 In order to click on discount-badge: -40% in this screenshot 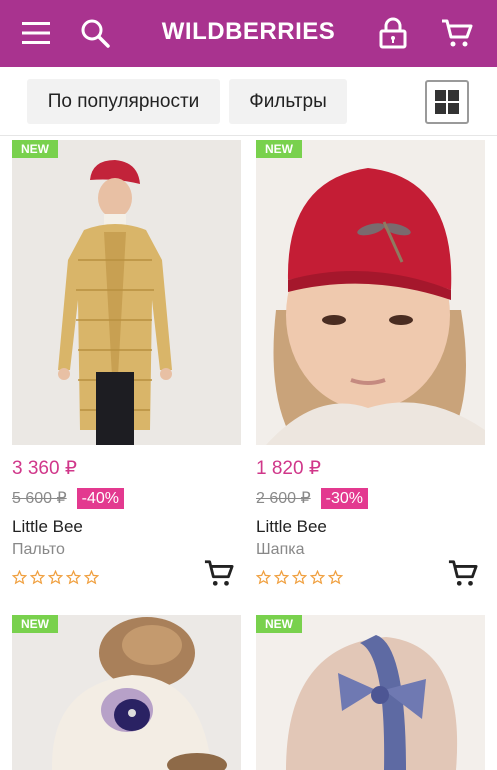, I will do `click(100, 498)`.